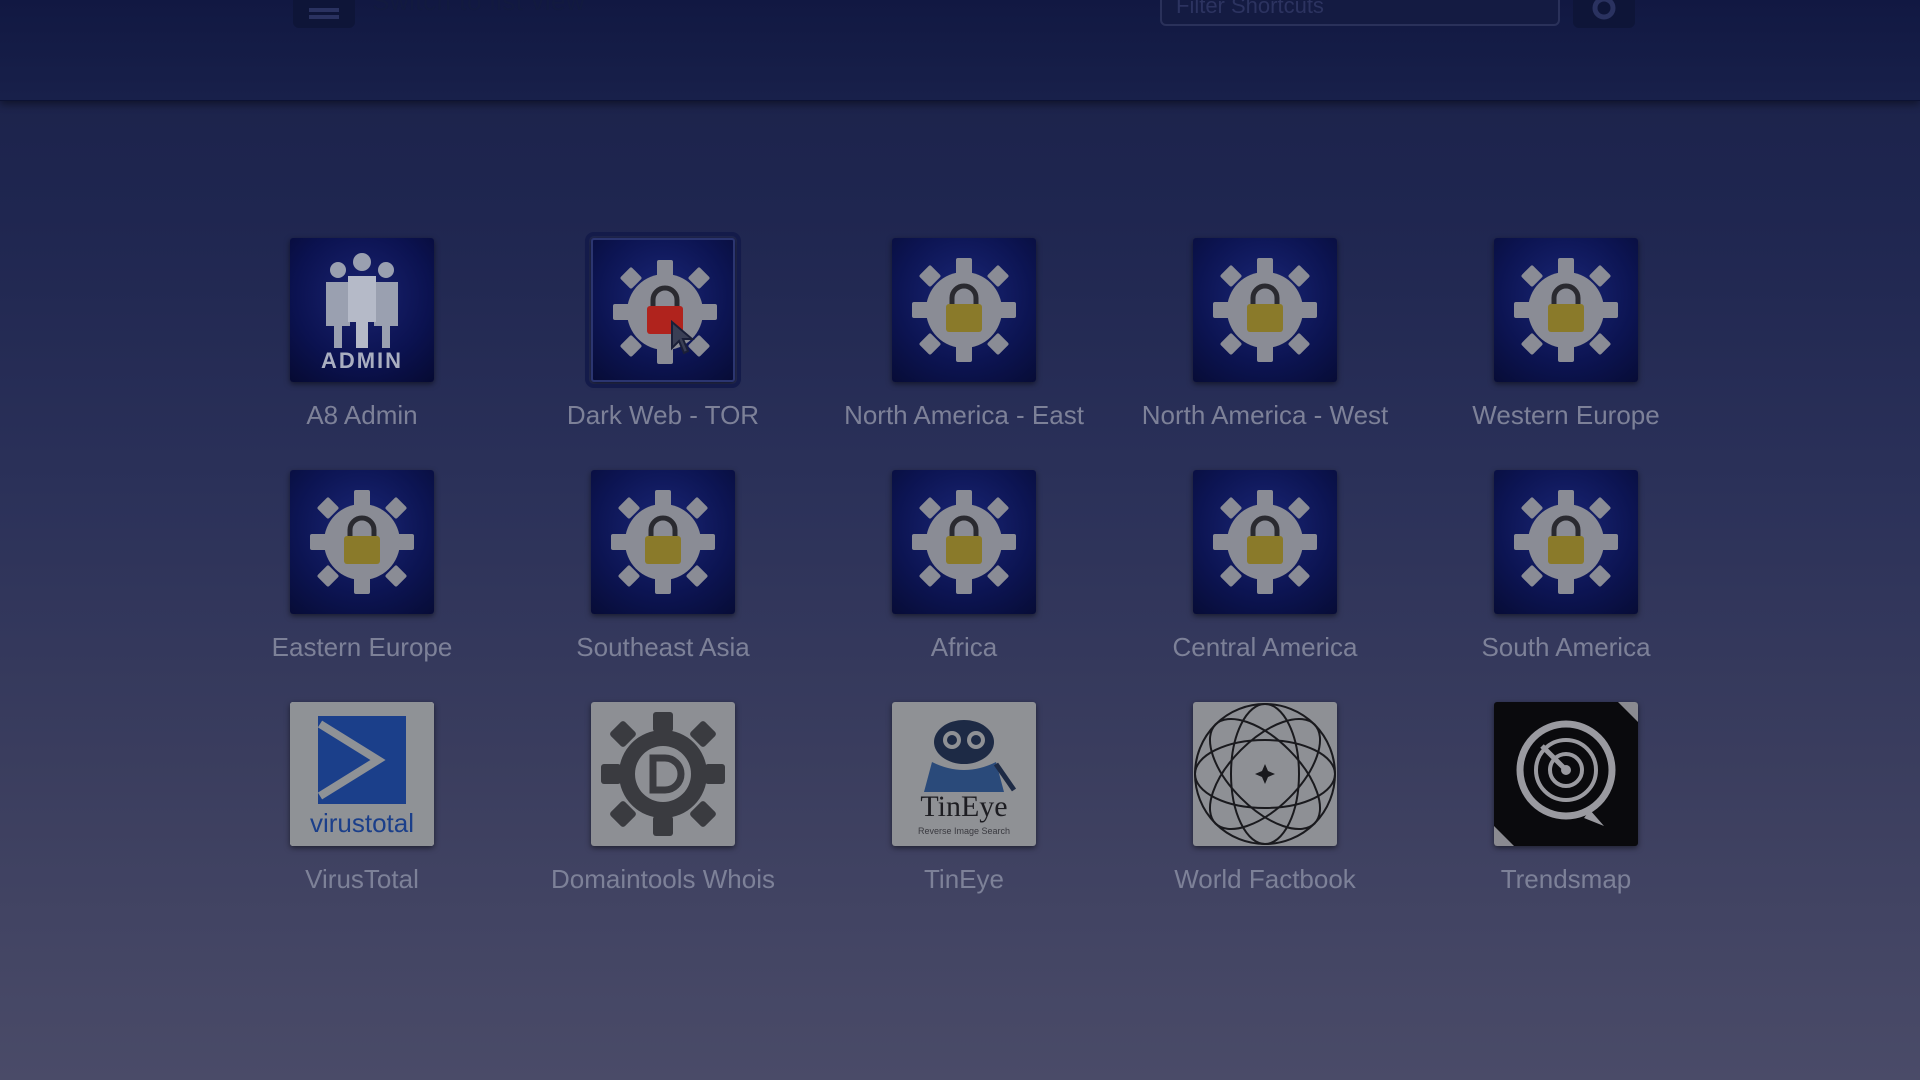  I want to click on shortcut-tile: Southeast Asia, so click(663, 575).